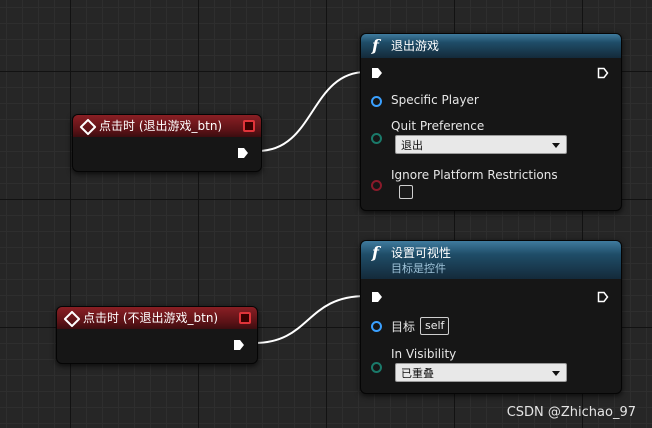  What do you see at coordinates (491, 260) in the screenshot?
I see `function-node-header: f 设置可视性 目标是控件` at bounding box center [491, 260].